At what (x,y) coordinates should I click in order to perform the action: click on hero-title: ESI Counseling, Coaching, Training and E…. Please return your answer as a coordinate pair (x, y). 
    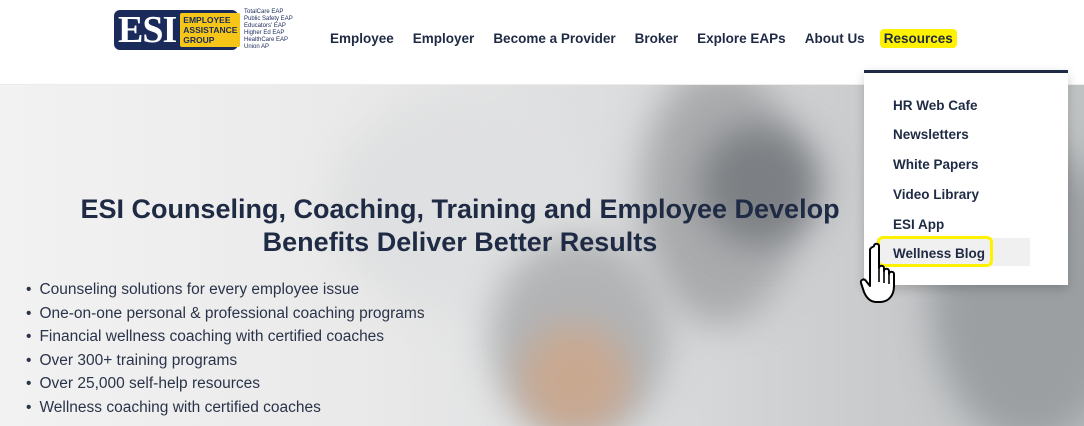
    Looking at the image, I should click on (460, 226).